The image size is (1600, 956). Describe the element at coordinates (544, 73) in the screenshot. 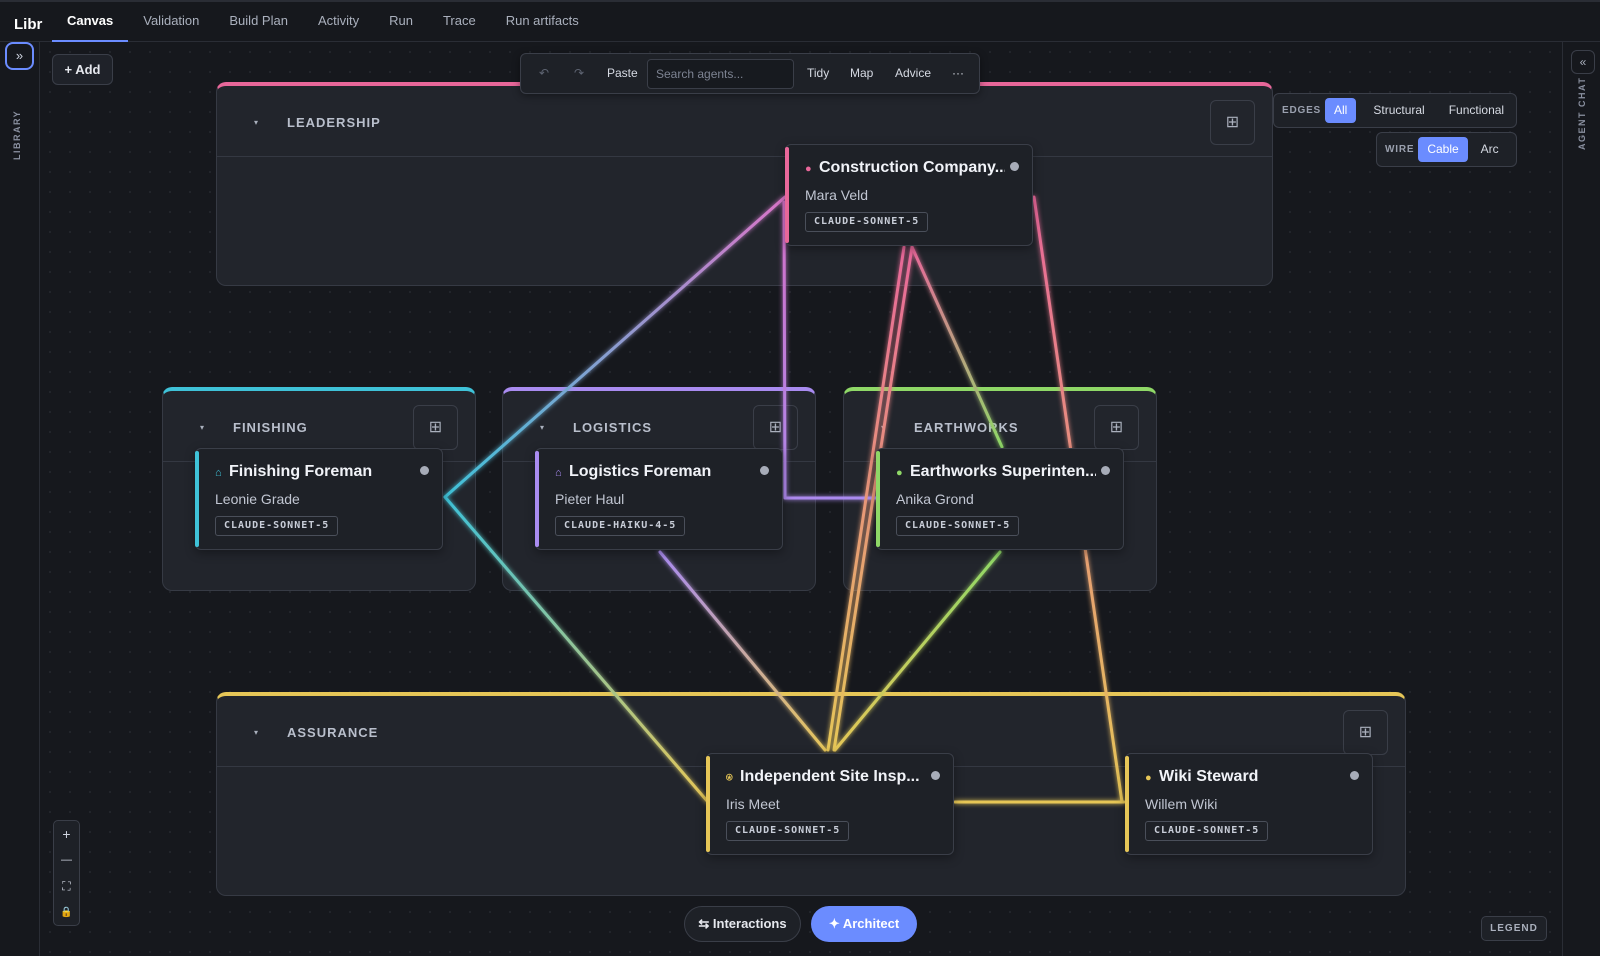

I see `undo-icon: ↶` at that location.